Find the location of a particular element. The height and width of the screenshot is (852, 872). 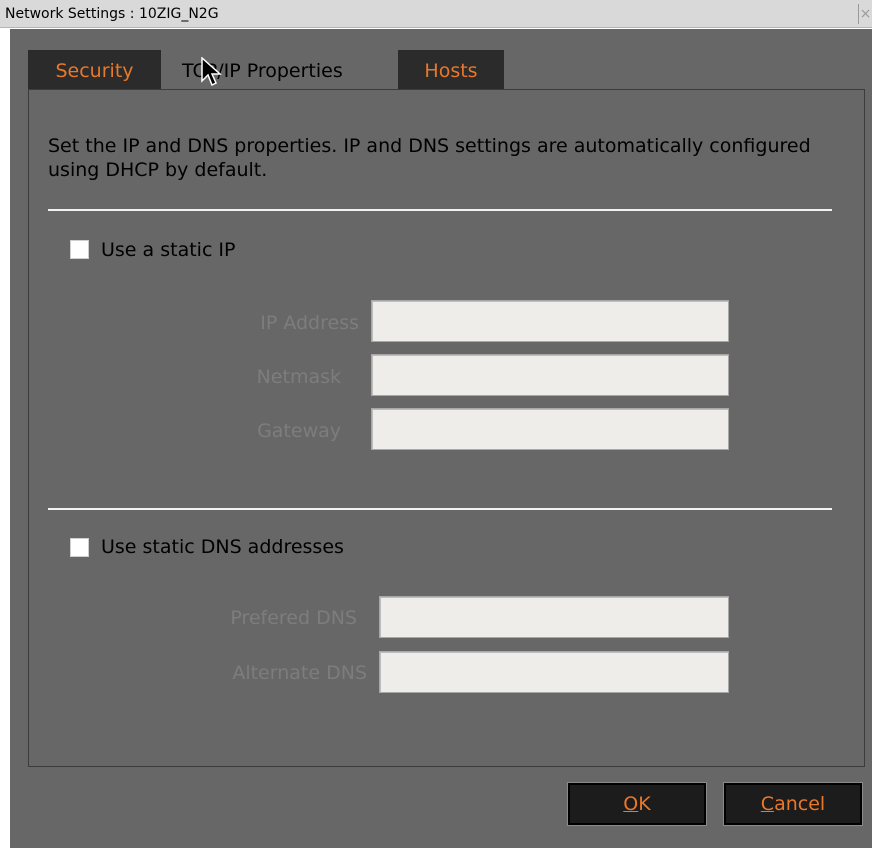

static-dns-checkbox is located at coordinates (79, 547).